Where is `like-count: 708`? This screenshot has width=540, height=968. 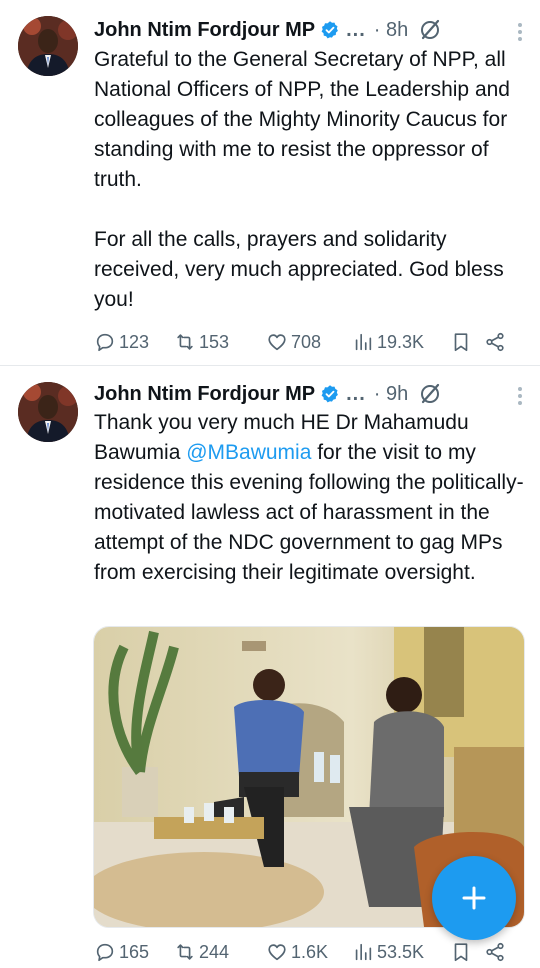 like-count: 708 is located at coordinates (306, 341).